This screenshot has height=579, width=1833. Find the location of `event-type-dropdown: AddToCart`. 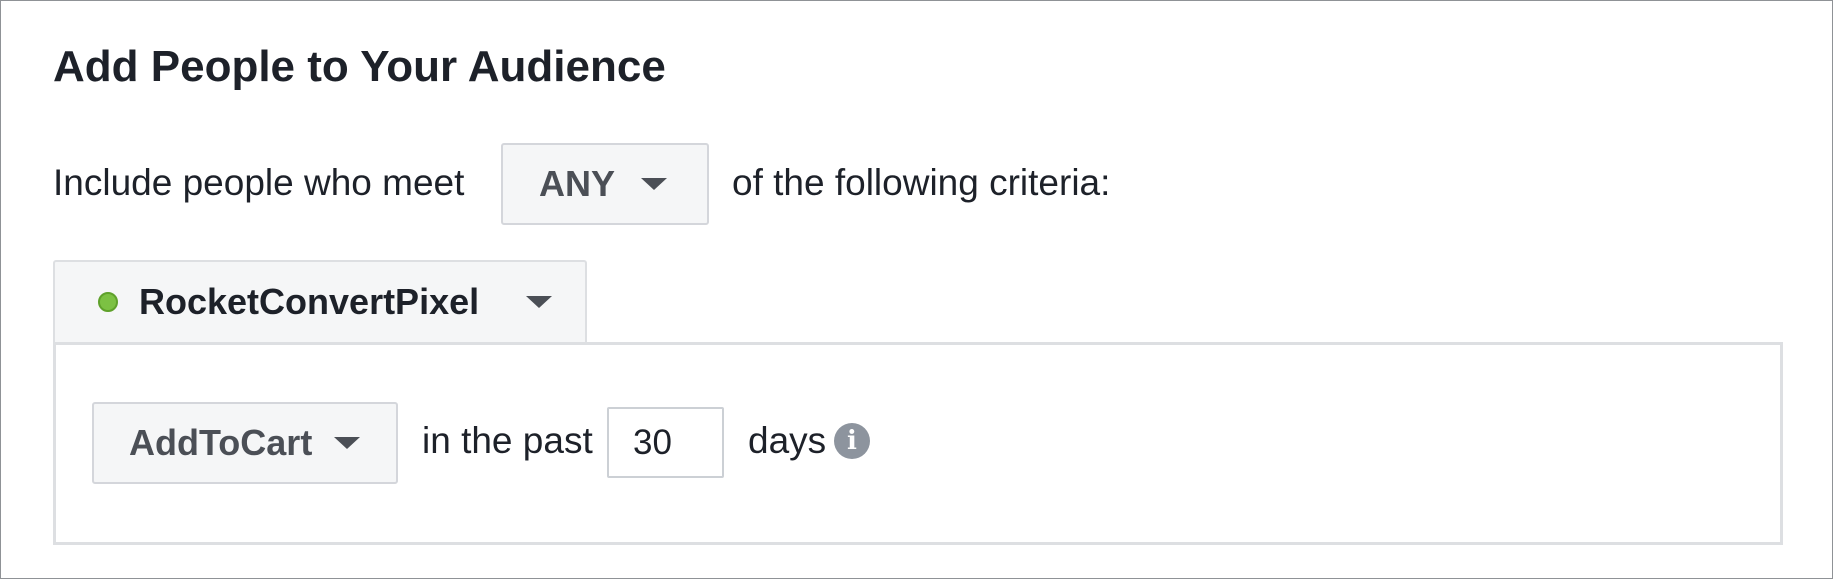

event-type-dropdown: AddToCart is located at coordinates (245, 443).